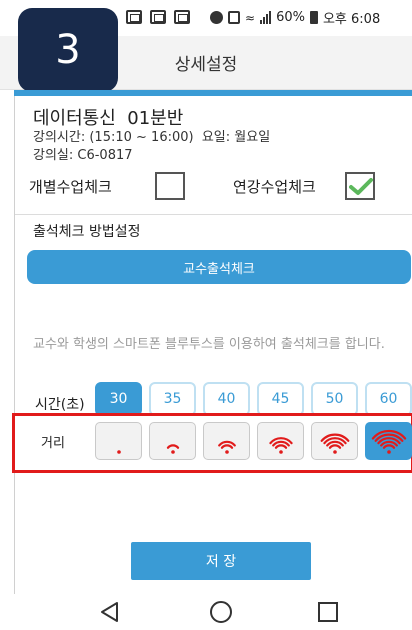 Image resolution: width=412 pixels, height=630 pixels. Describe the element at coordinates (226, 399) in the screenshot. I see `time-option-40: 40` at that location.